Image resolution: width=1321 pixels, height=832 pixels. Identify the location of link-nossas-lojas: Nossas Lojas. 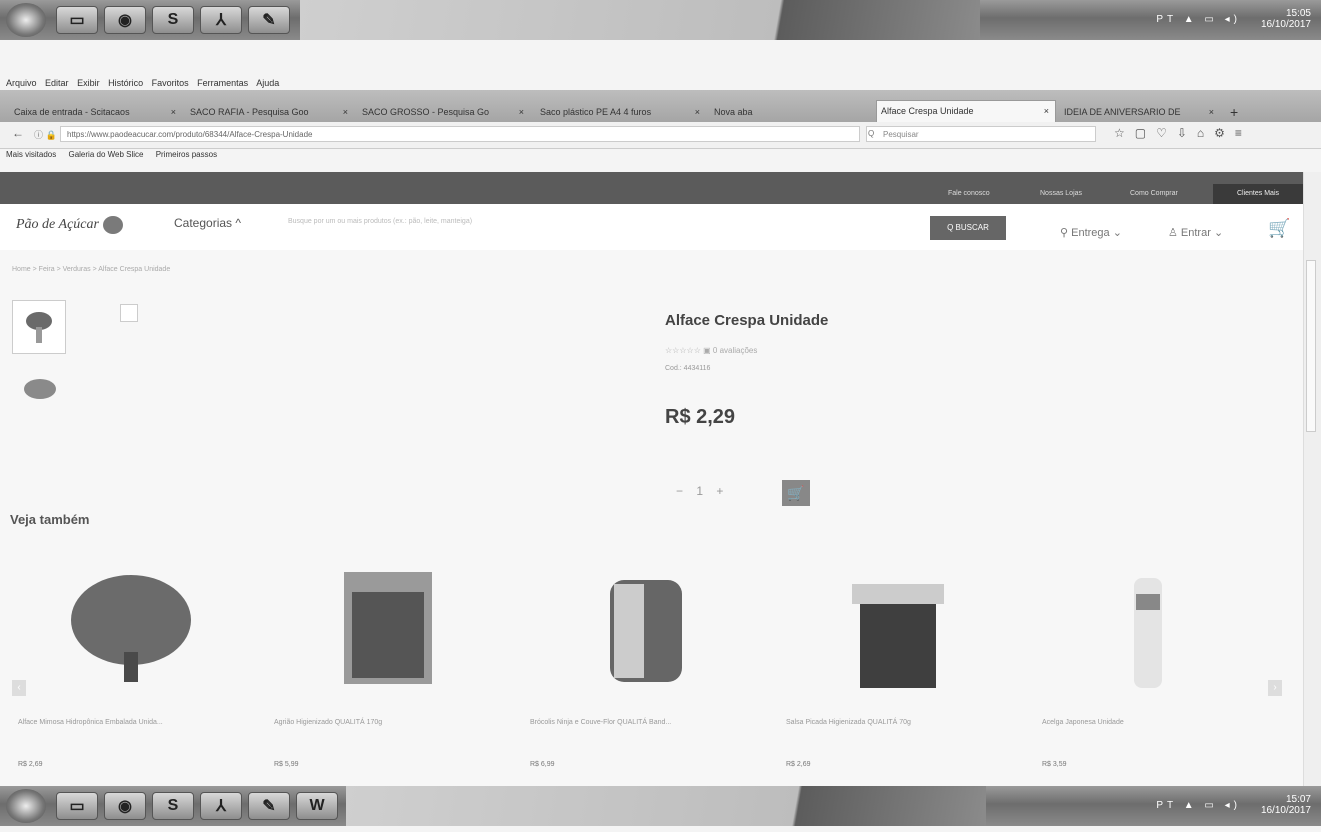
(1061, 193).